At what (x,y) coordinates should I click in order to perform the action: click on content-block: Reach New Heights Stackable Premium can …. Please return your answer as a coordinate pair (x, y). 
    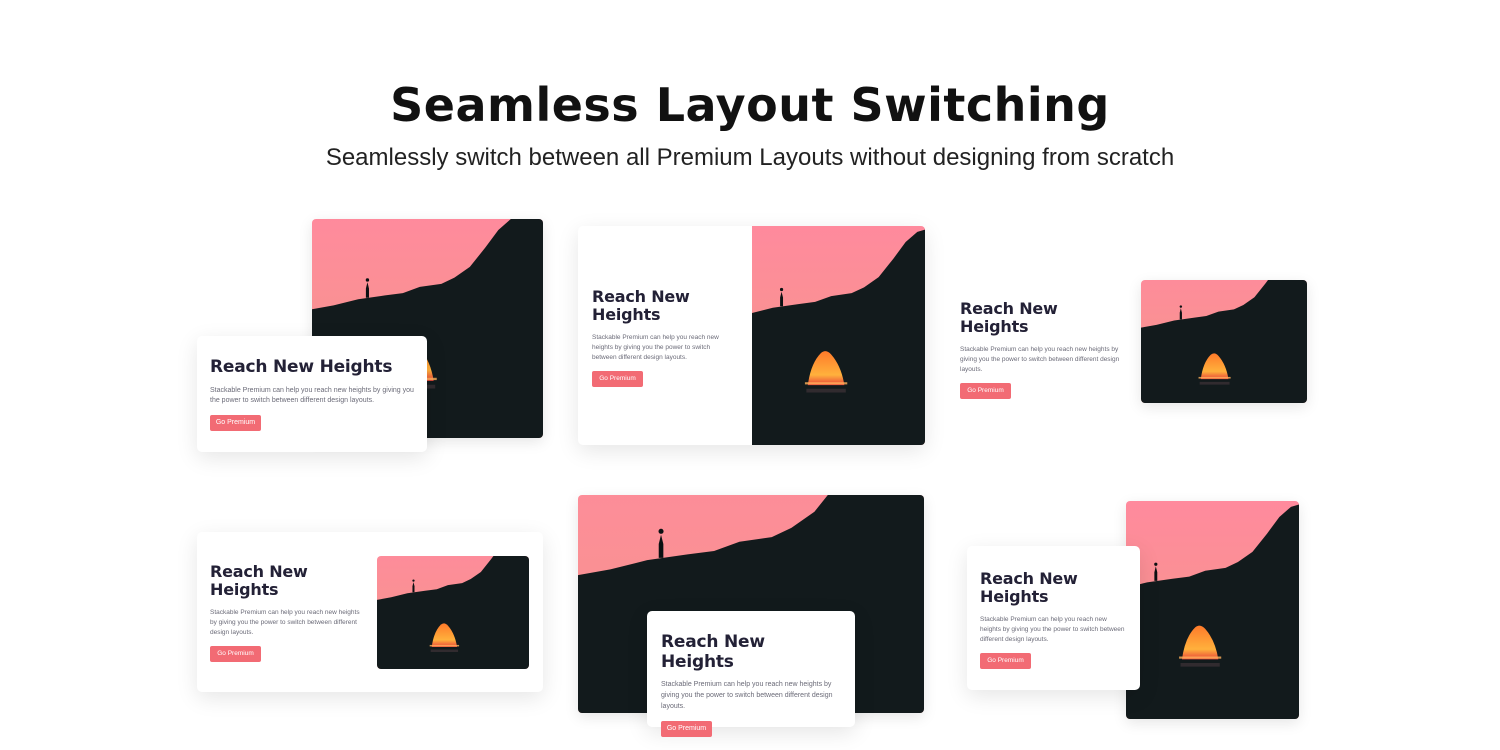
    Looking at the image, I should click on (1042, 349).